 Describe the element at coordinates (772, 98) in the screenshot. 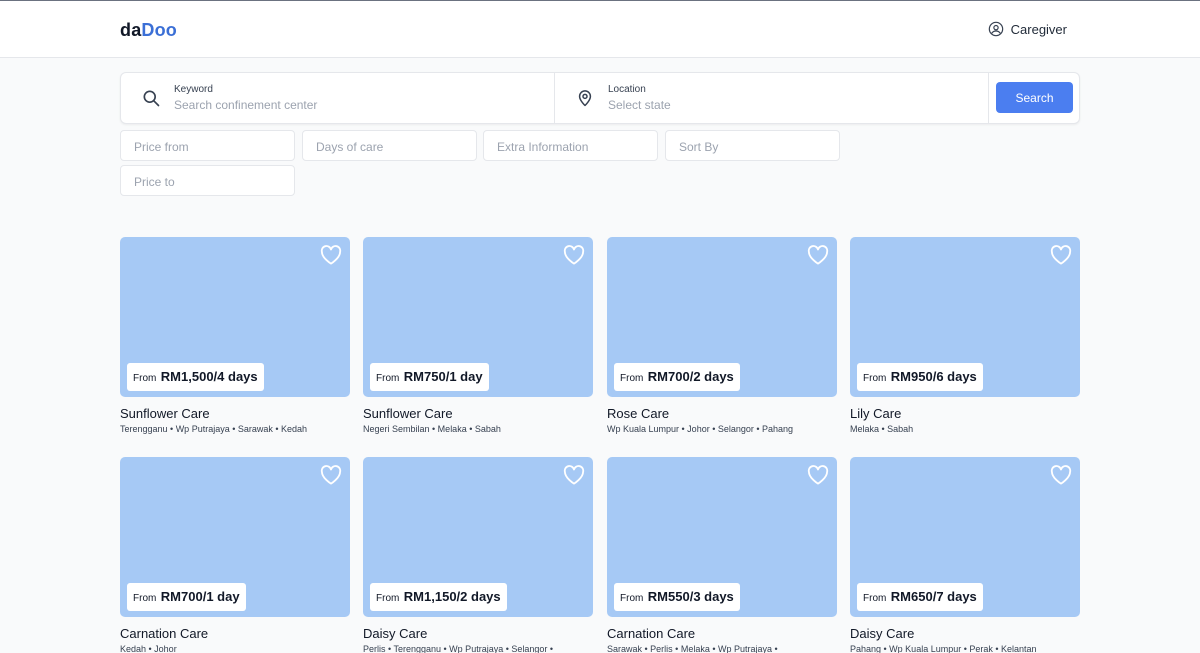

I see `location-field: Location Select state` at that location.